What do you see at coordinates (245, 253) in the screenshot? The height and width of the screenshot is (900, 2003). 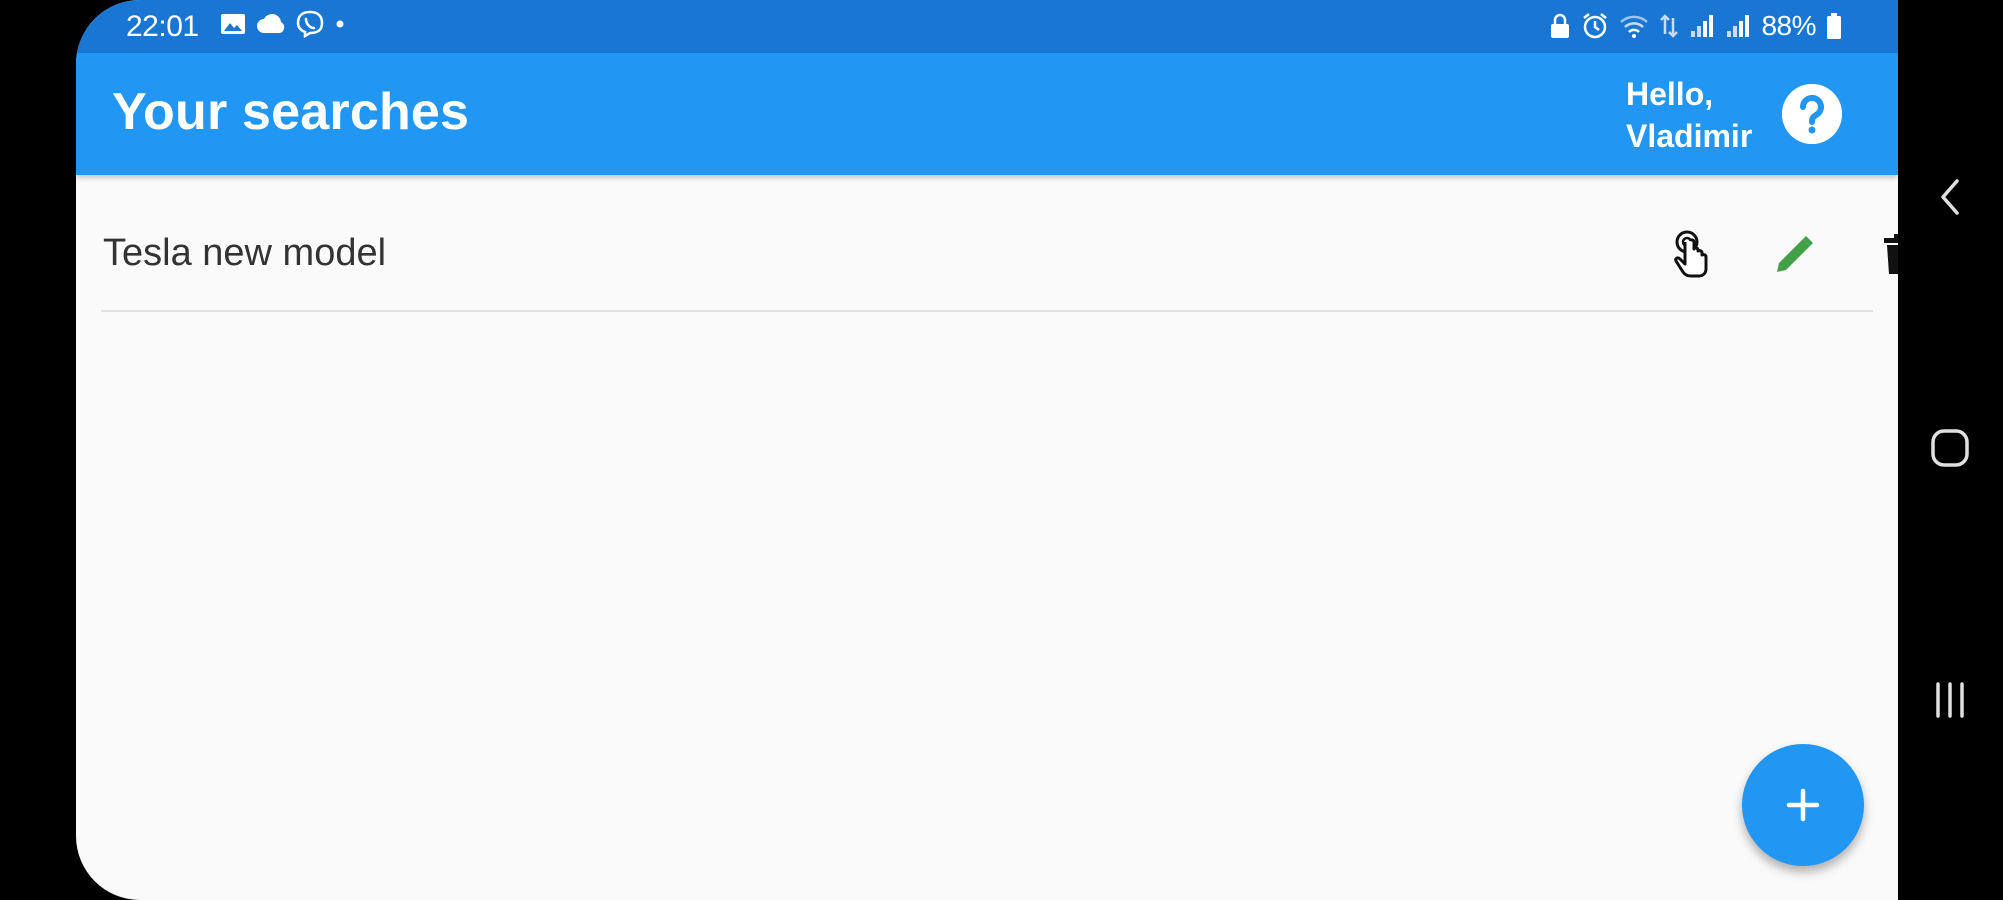 I see `search-label: Tesla new model` at bounding box center [245, 253].